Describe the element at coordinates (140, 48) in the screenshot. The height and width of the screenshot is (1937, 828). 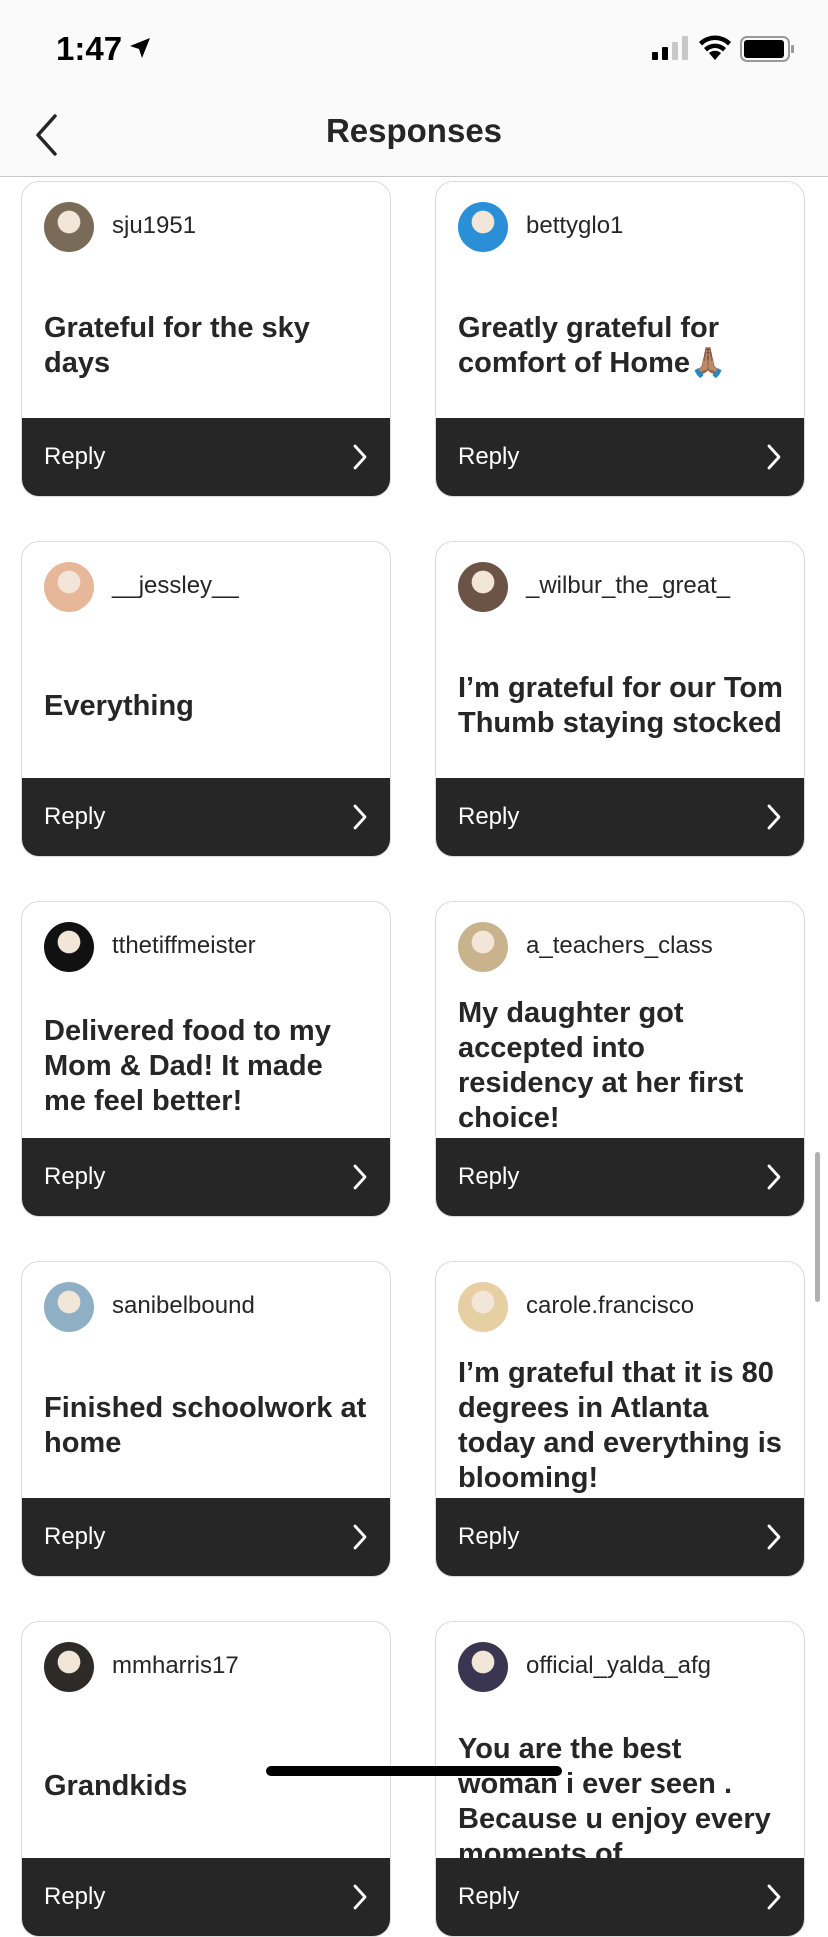
I see `location-arrow-icon` at that location.